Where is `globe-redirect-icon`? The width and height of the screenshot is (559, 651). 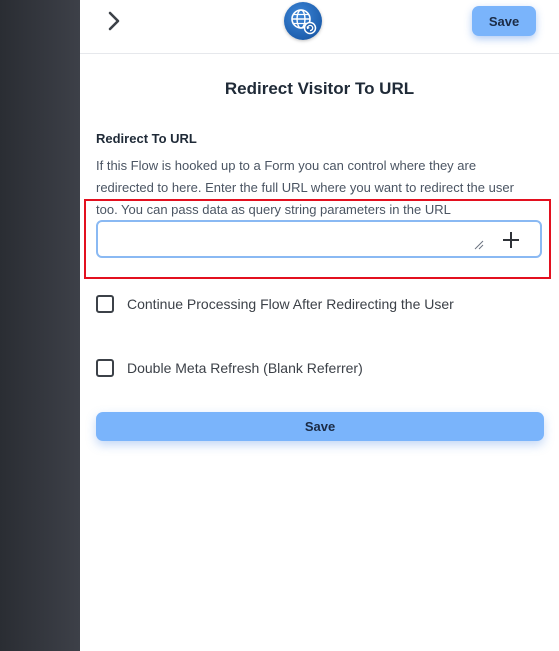
globe-redirect-icon is located at coordinates (303, 21).